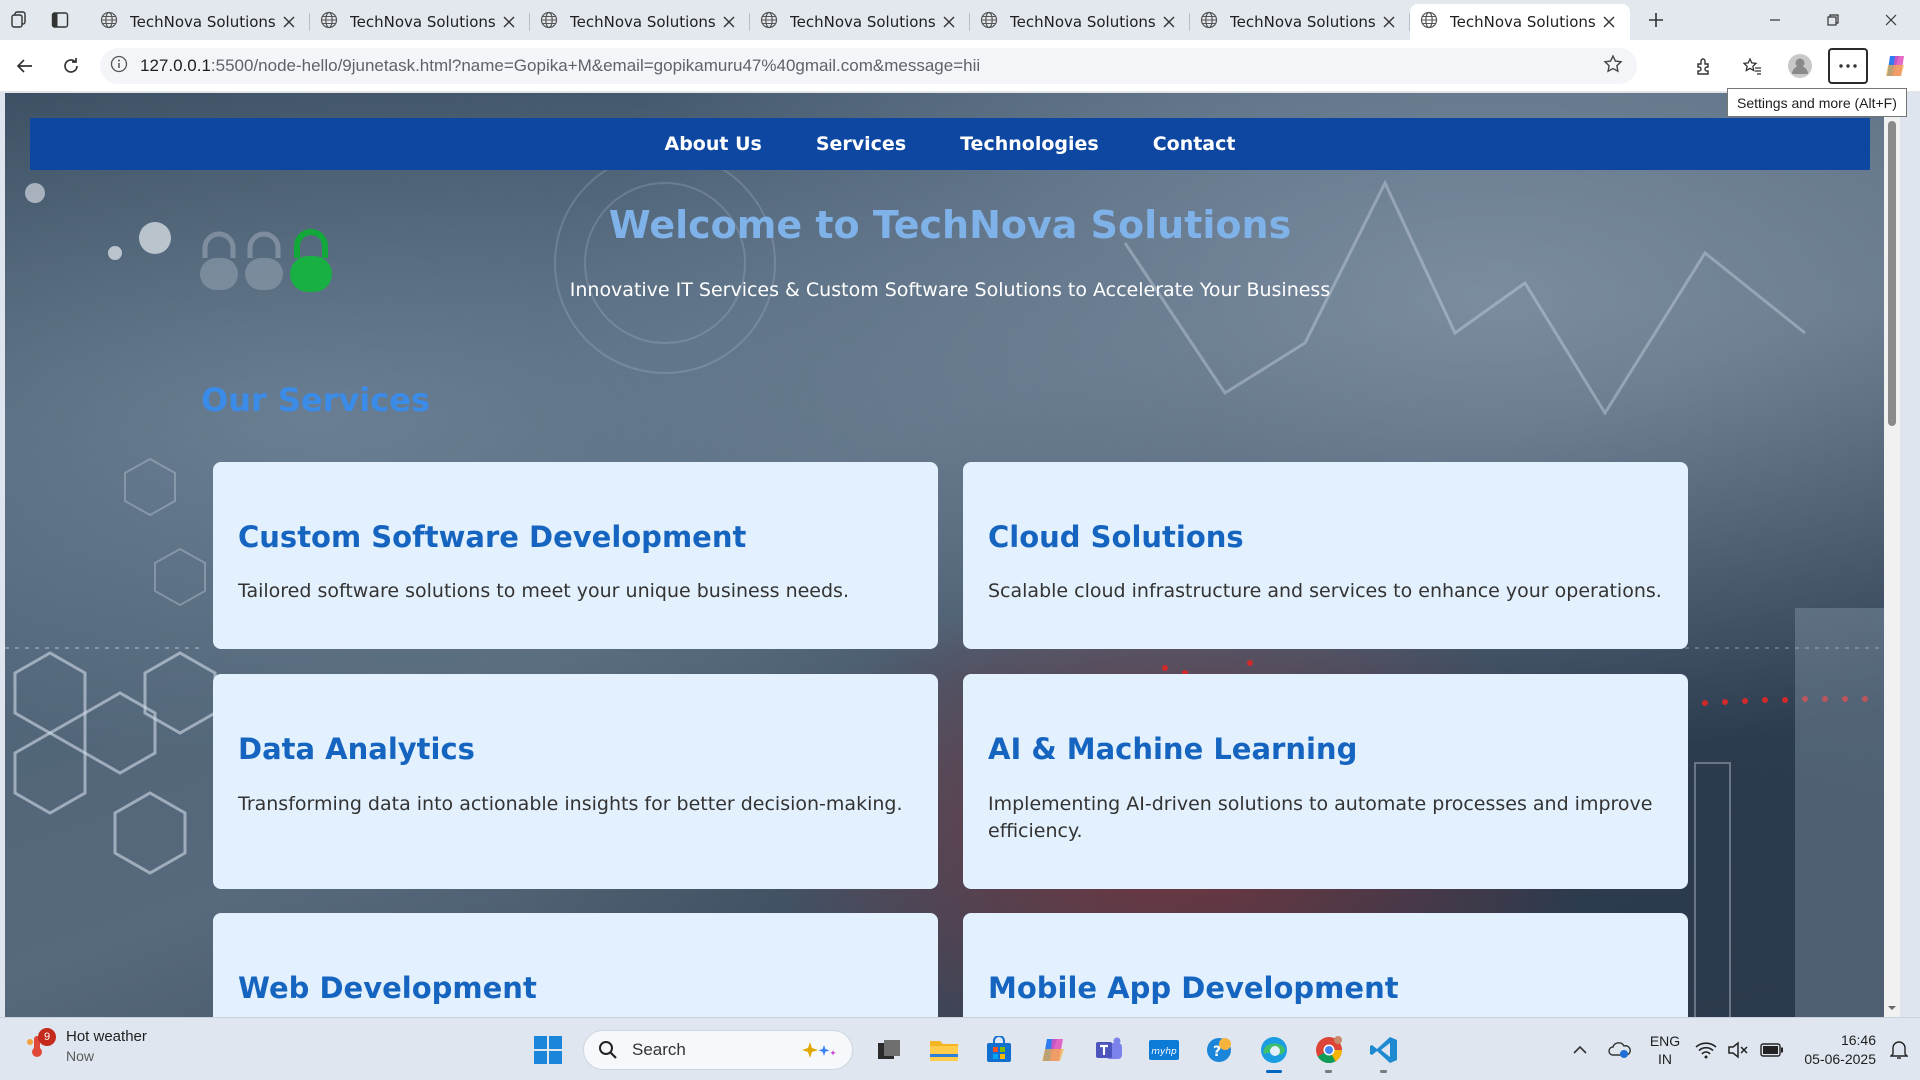  I want to click on nav-services: Services, so click(861, 144).